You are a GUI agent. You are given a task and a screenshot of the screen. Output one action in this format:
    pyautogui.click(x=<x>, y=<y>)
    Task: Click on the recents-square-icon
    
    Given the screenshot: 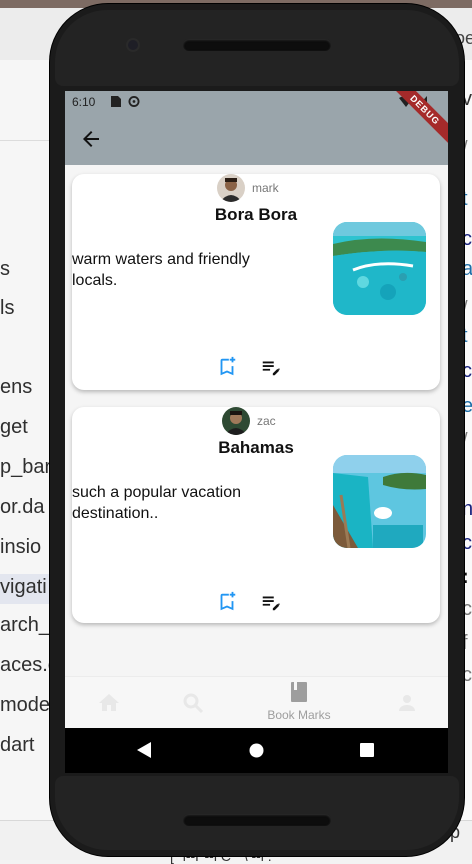 What is the action you would take?
    pyautogui.click(x=367, y=750)
    